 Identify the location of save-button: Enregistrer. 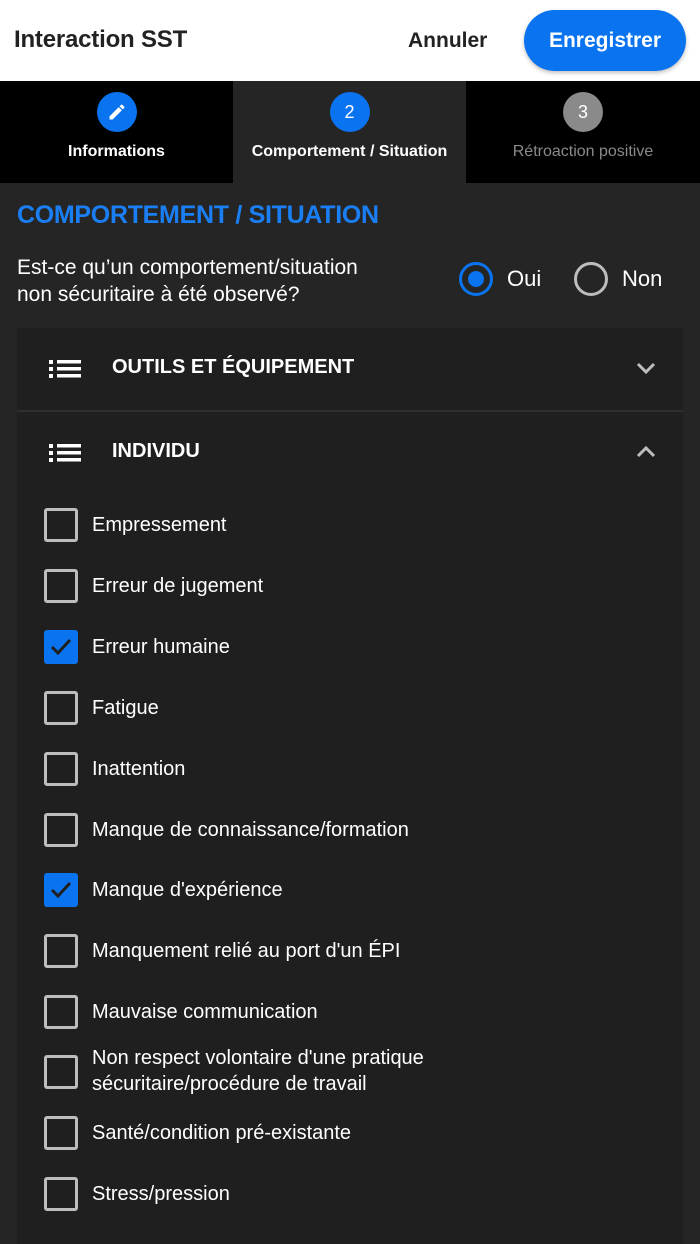
(605, 40).